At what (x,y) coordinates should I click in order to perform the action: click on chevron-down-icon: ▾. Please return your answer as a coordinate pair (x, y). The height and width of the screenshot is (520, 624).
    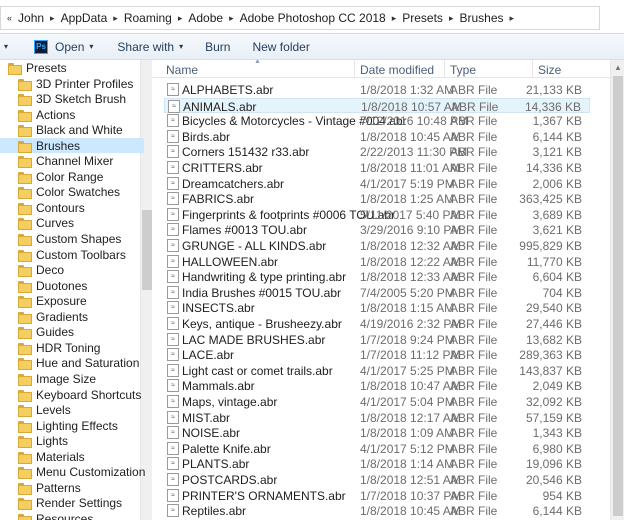
    Looking at the image, I should click on (6, 46).